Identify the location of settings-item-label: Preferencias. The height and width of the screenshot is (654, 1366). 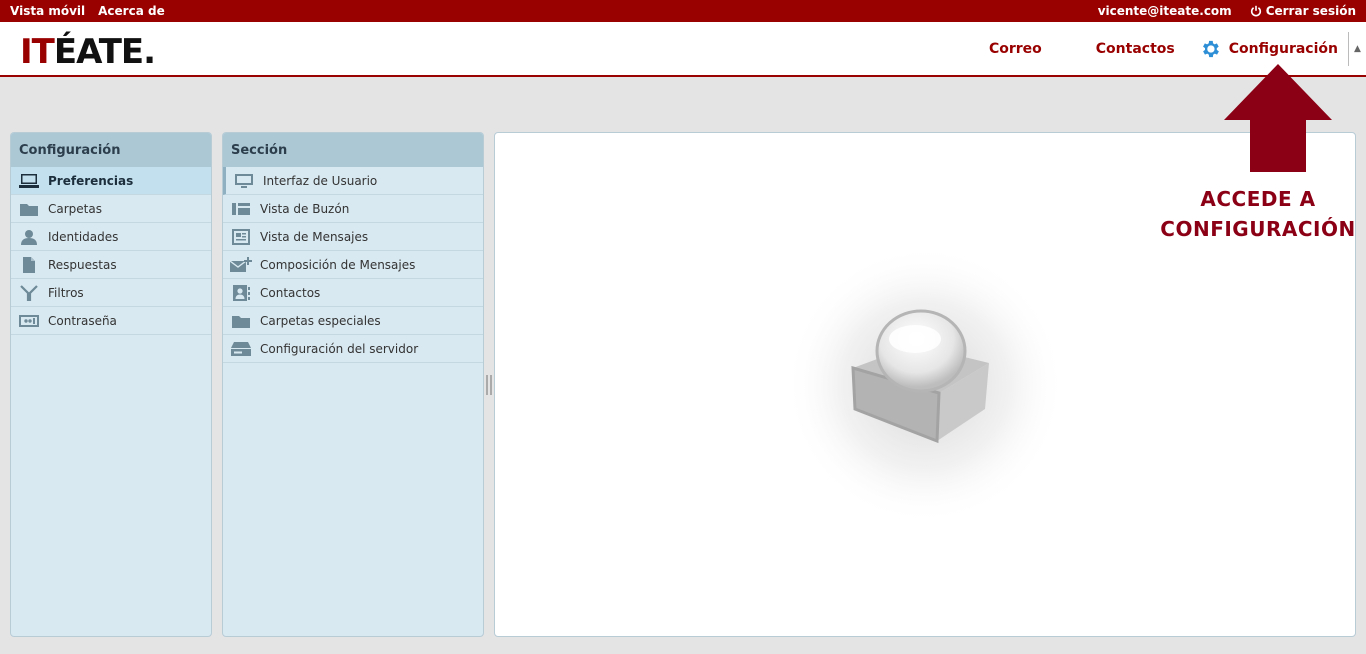
(91, 180).